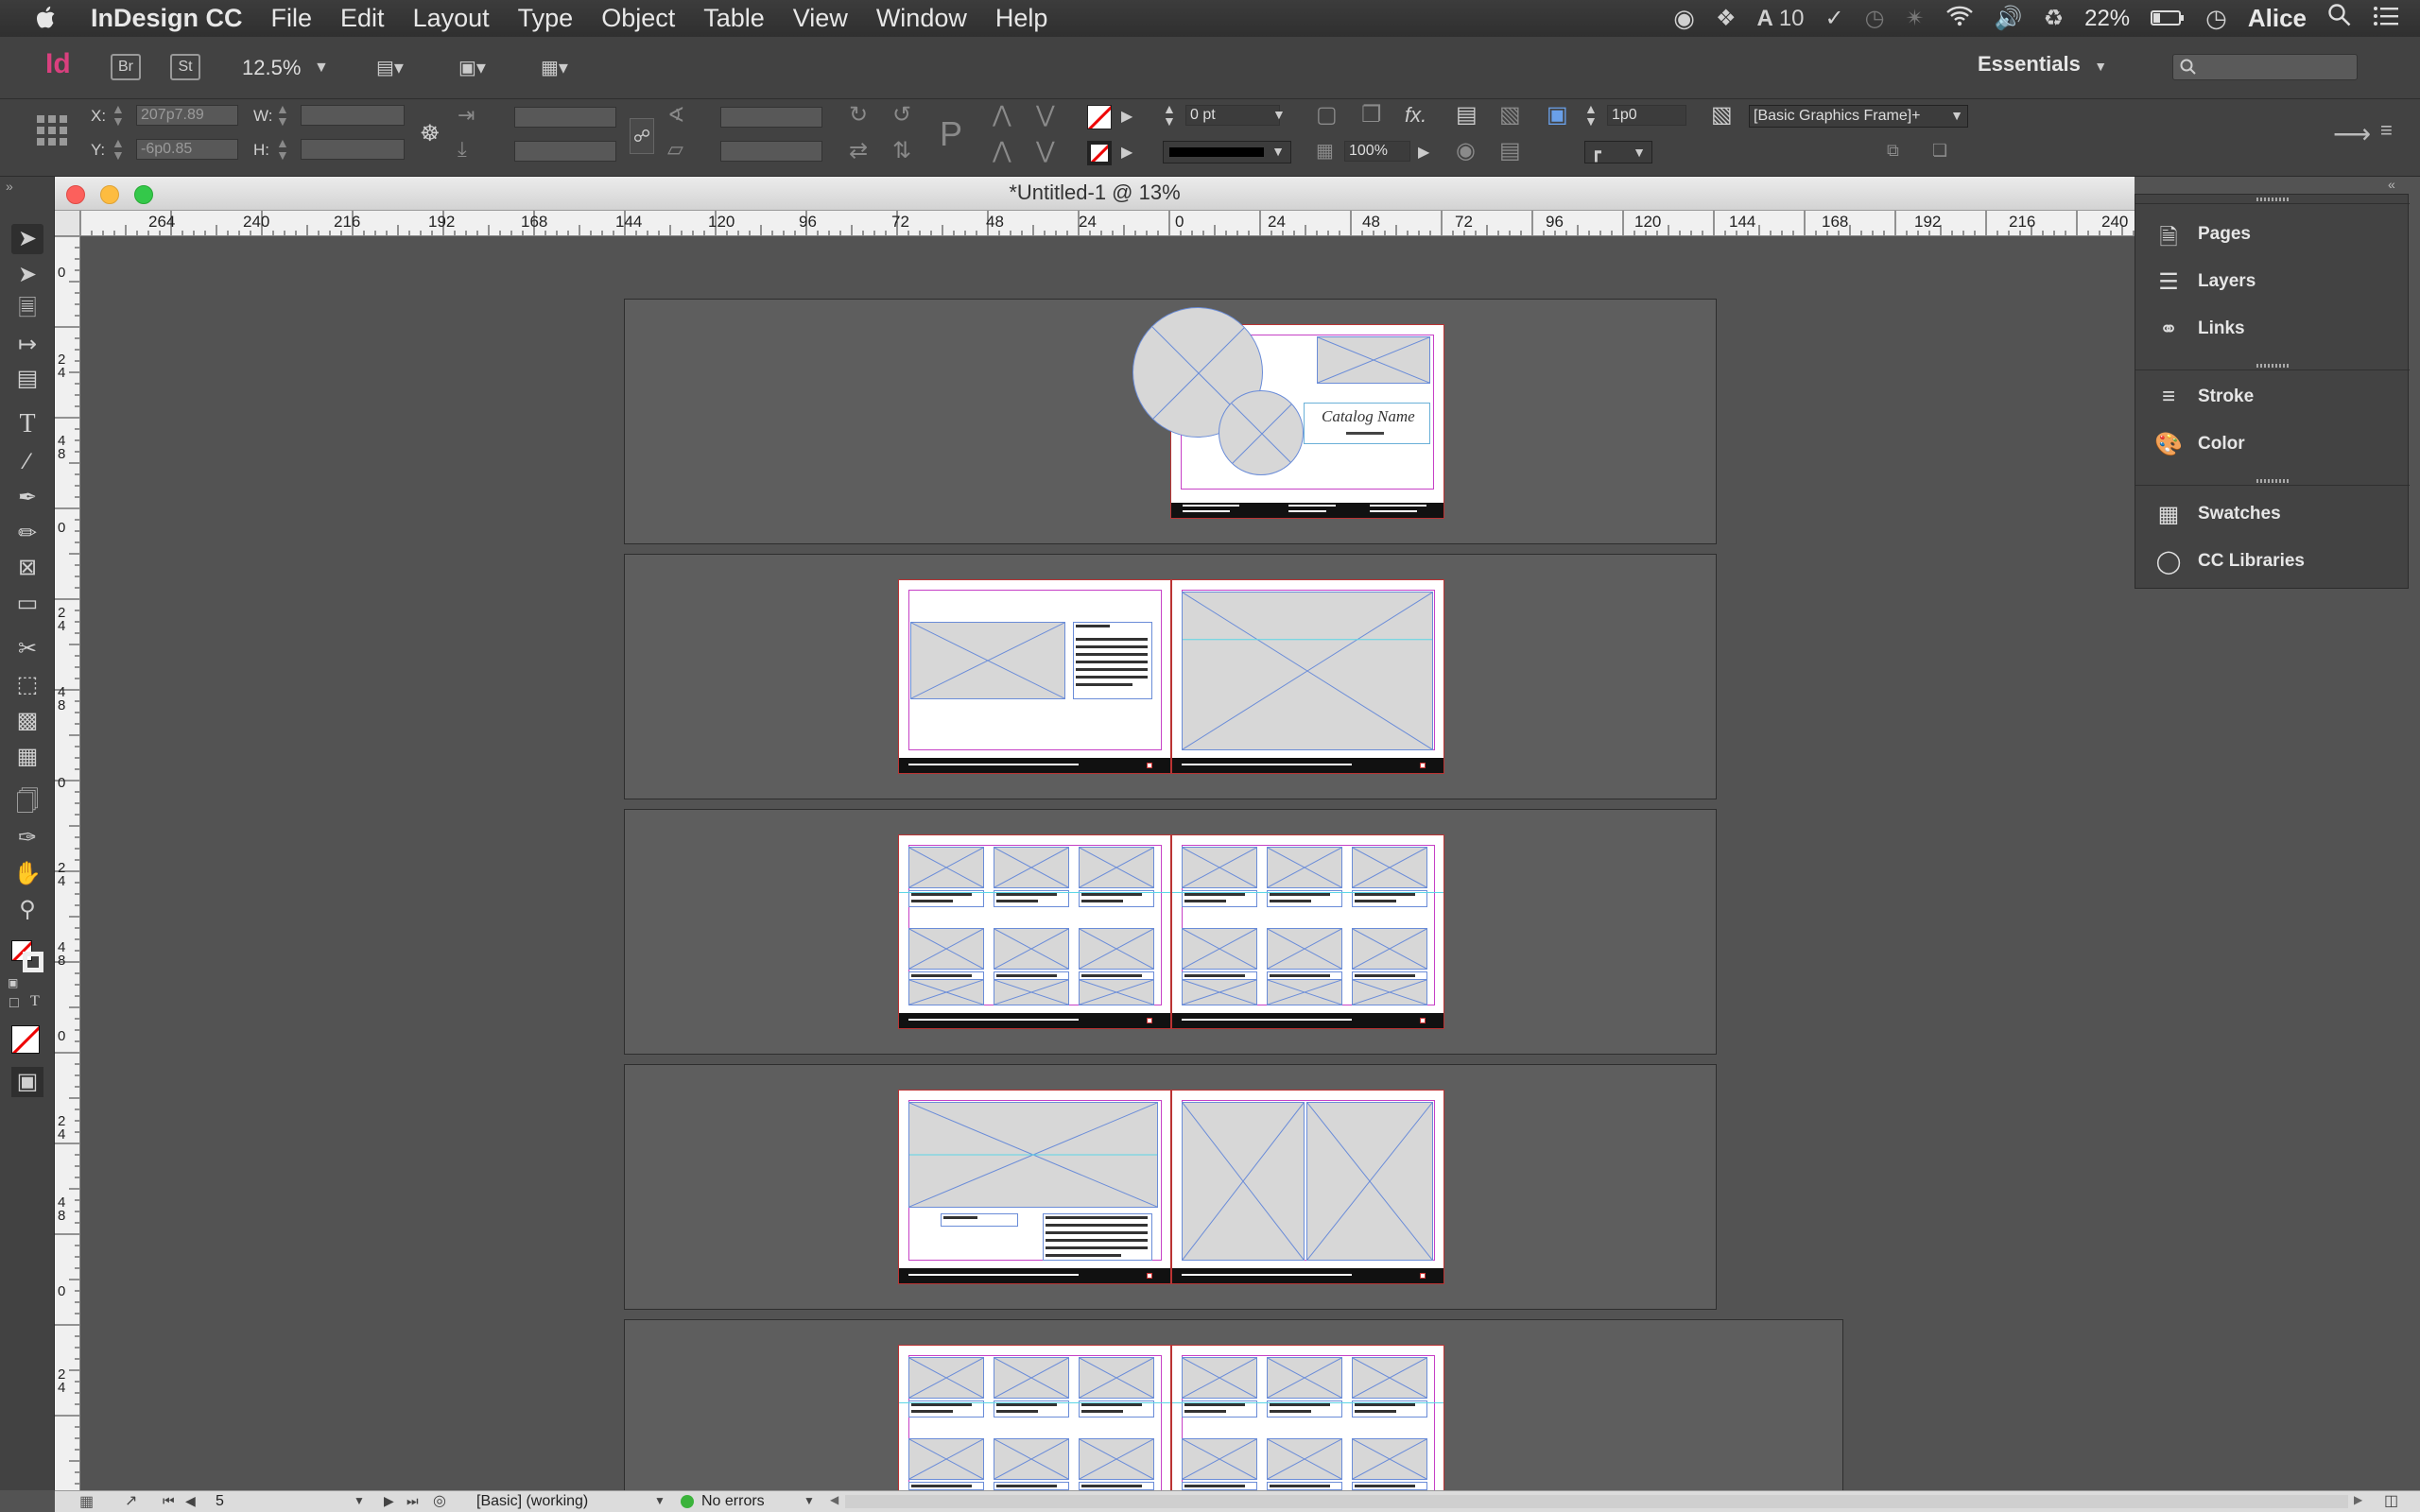  What do you see at coordinates (675, 149) in the screenshot?
I see `shear-angle-icon: ▱` at bounding box center [675, 149].